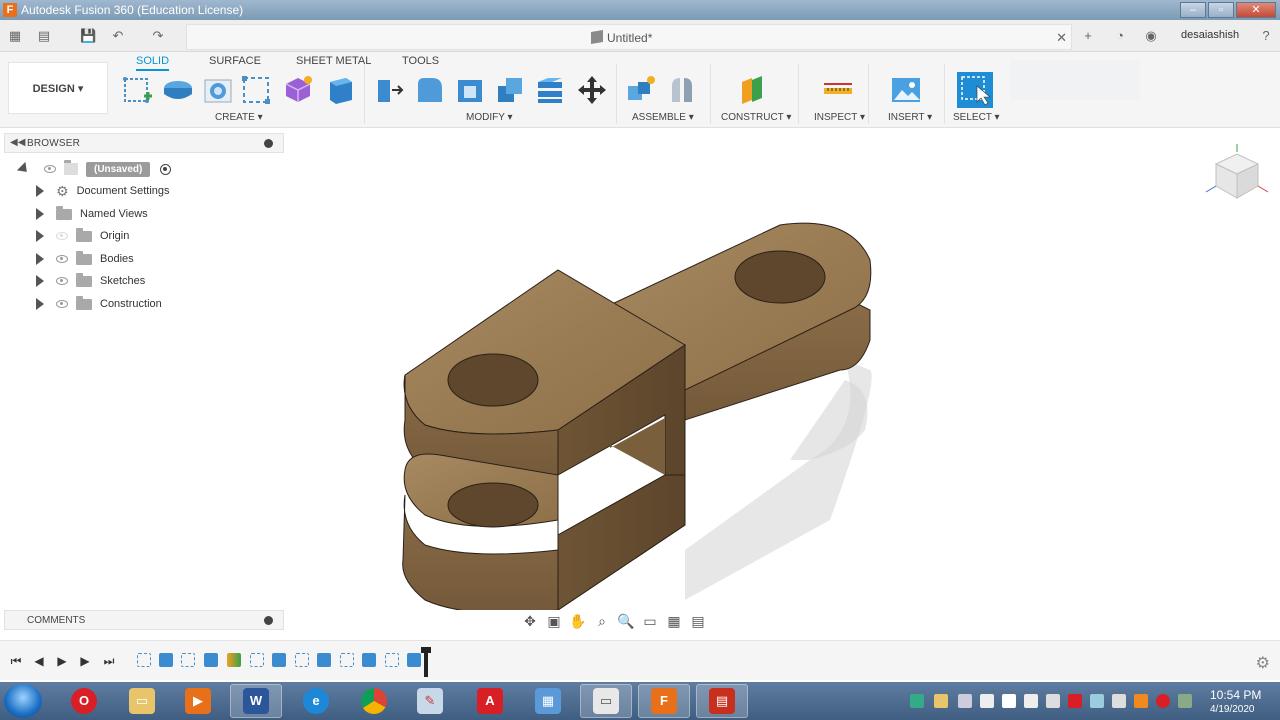  What do you see at coordinates (530, 621) in the screenshot?
I see `orbit-icon: ✥` at bounding box center [530, 621].